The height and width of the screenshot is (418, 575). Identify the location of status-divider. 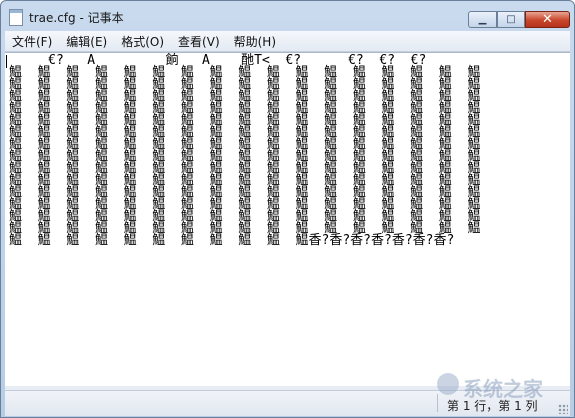
(437, 403).